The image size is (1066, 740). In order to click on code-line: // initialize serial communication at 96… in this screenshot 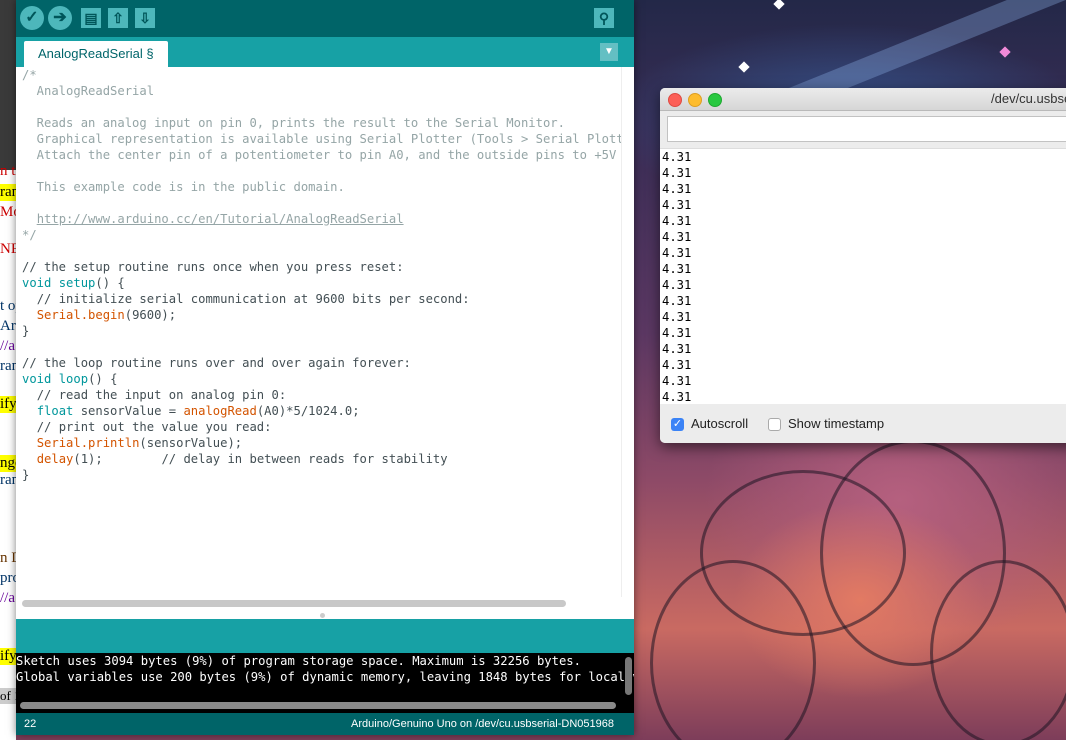, I will do `click(246, 299)`.